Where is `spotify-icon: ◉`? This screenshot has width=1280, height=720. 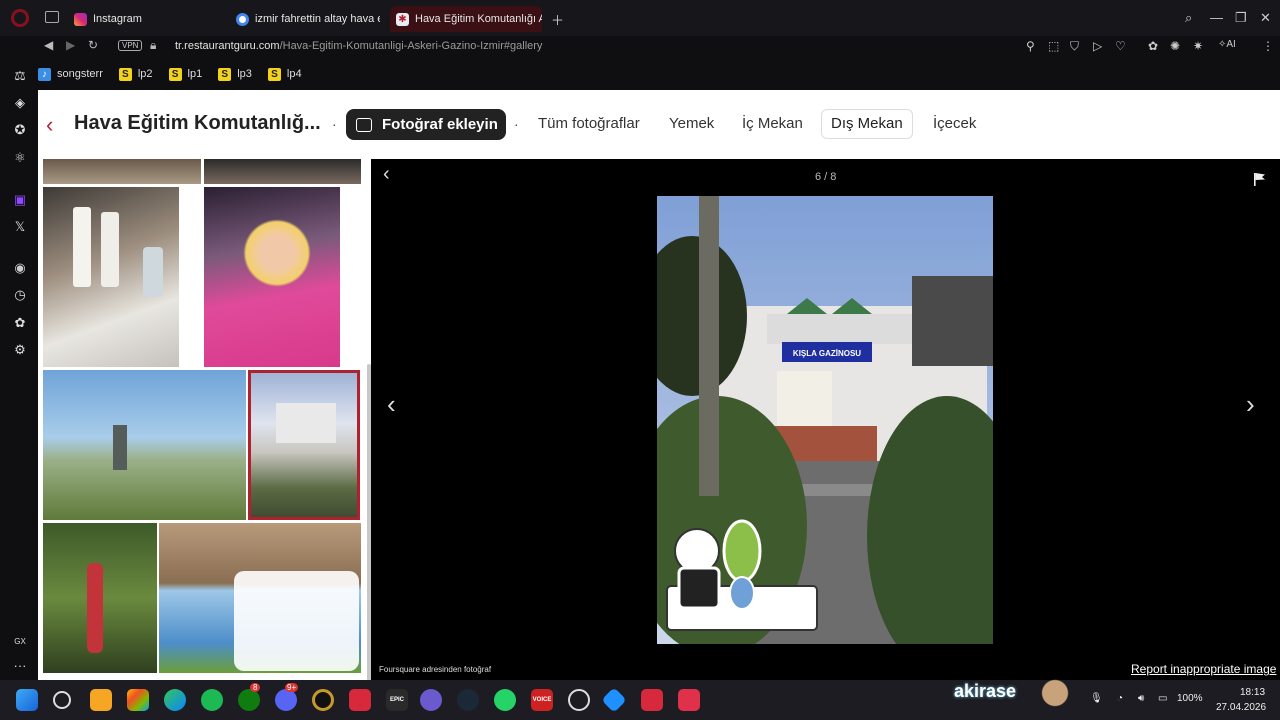 spotify-icon: ◉ is located at coordinates (20, 268).